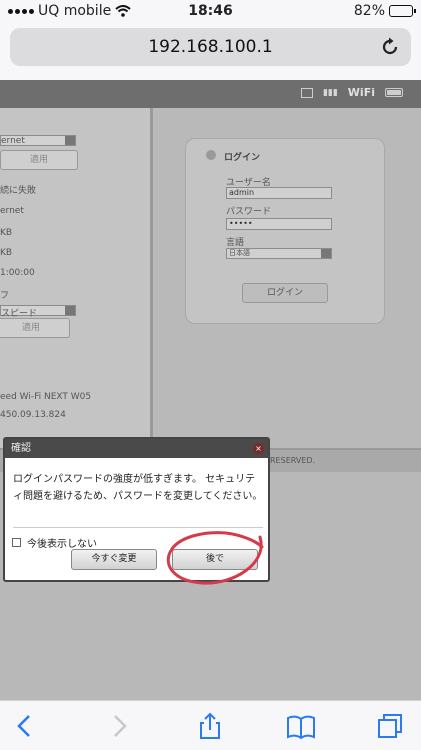 The image size is (421, 750). What do you see at coordinates (16, 542) in the screenshot?
I see `checkbox-box` at bounding box center [16, 542].